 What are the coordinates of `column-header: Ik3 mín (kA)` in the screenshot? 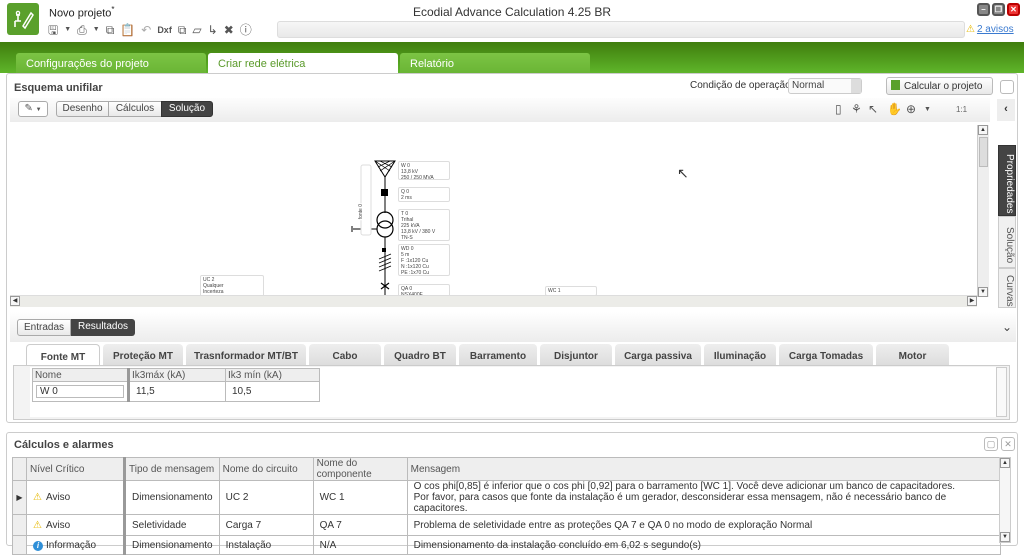 It's located at (272, 375).